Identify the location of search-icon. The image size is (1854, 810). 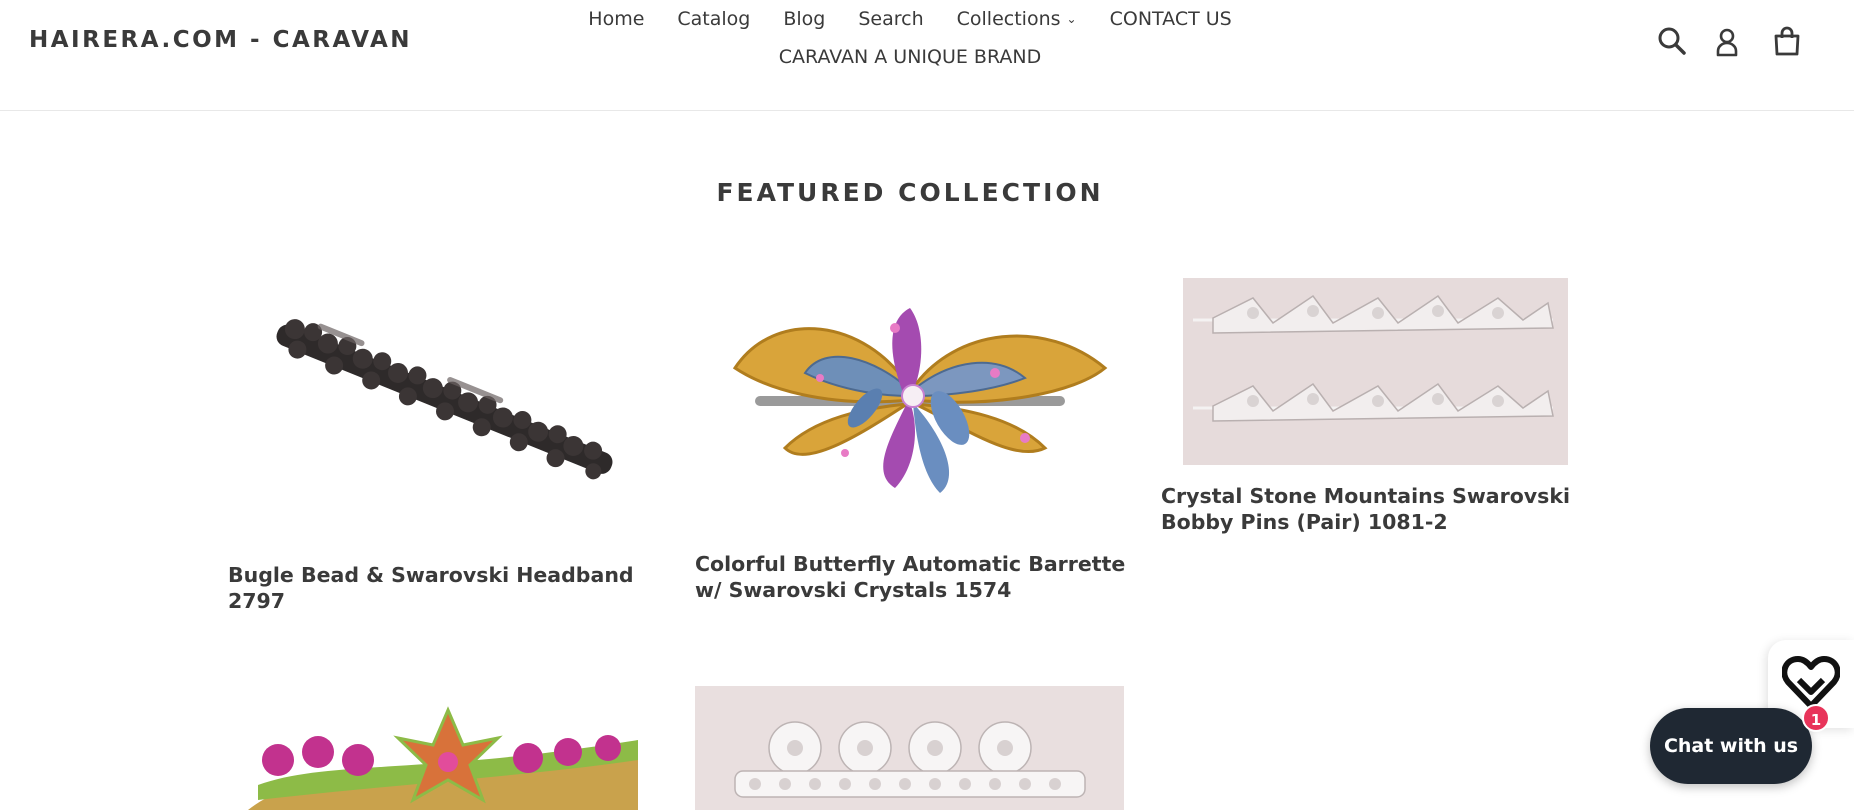
(1672, 41).